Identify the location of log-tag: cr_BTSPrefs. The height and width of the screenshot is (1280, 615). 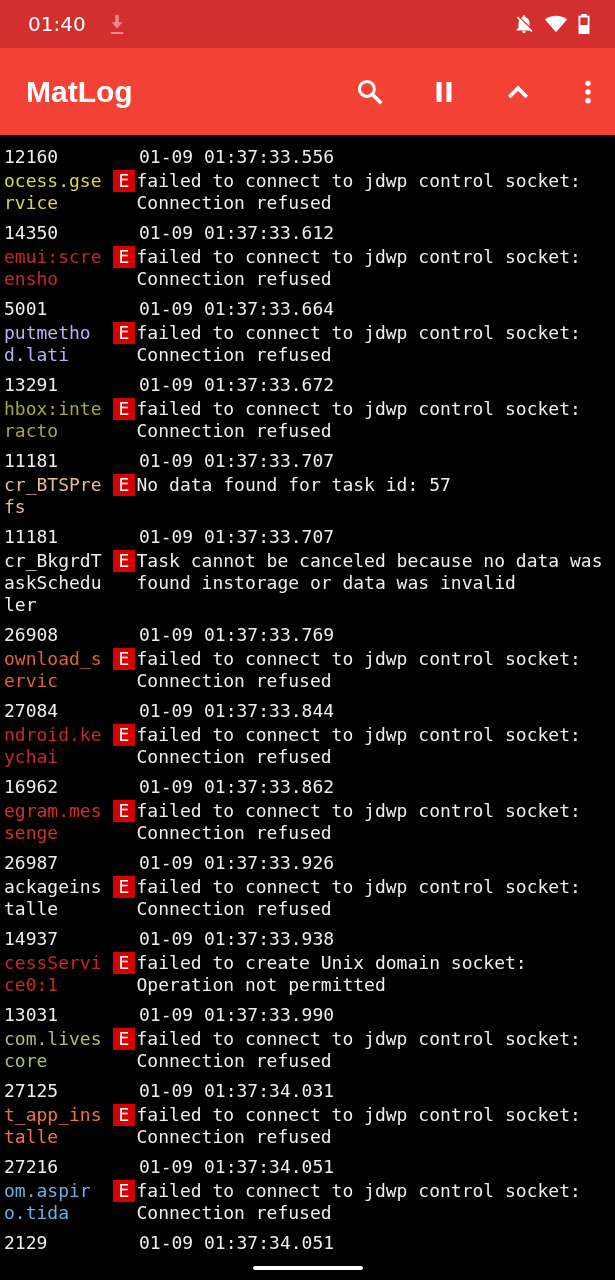
(53, 496).